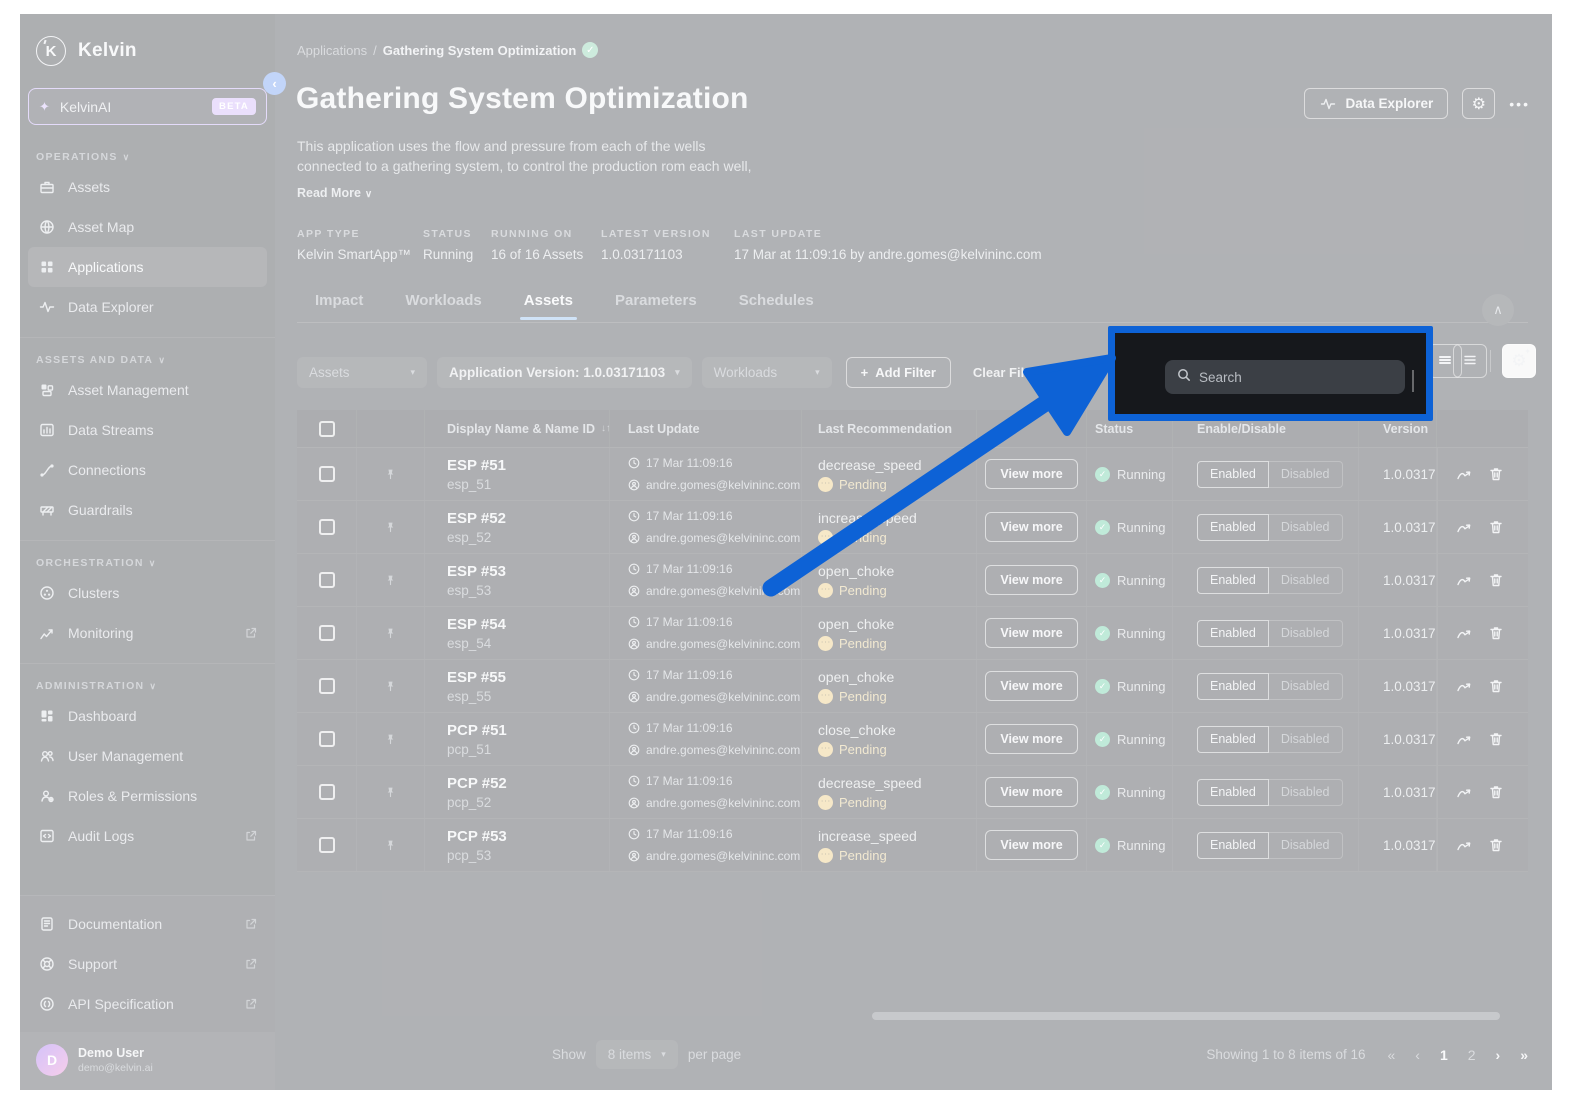  What do you see at coordinates (147, 227) in the screenshot?
I see `sidebar-item-asset-map: Asset Map` at bounding box center [147, 227].